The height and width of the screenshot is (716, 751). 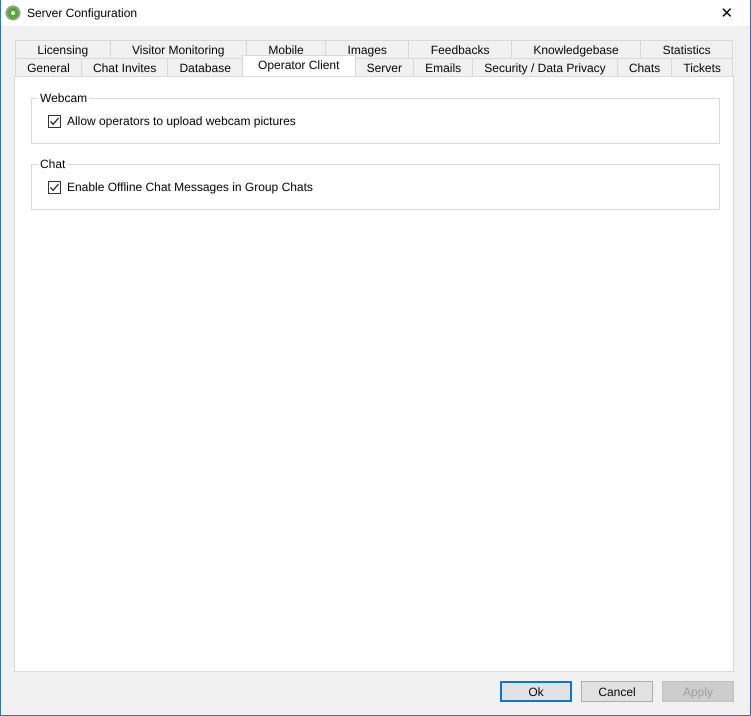 I want to click on tab: Statistics, so click(x=687, y=49).